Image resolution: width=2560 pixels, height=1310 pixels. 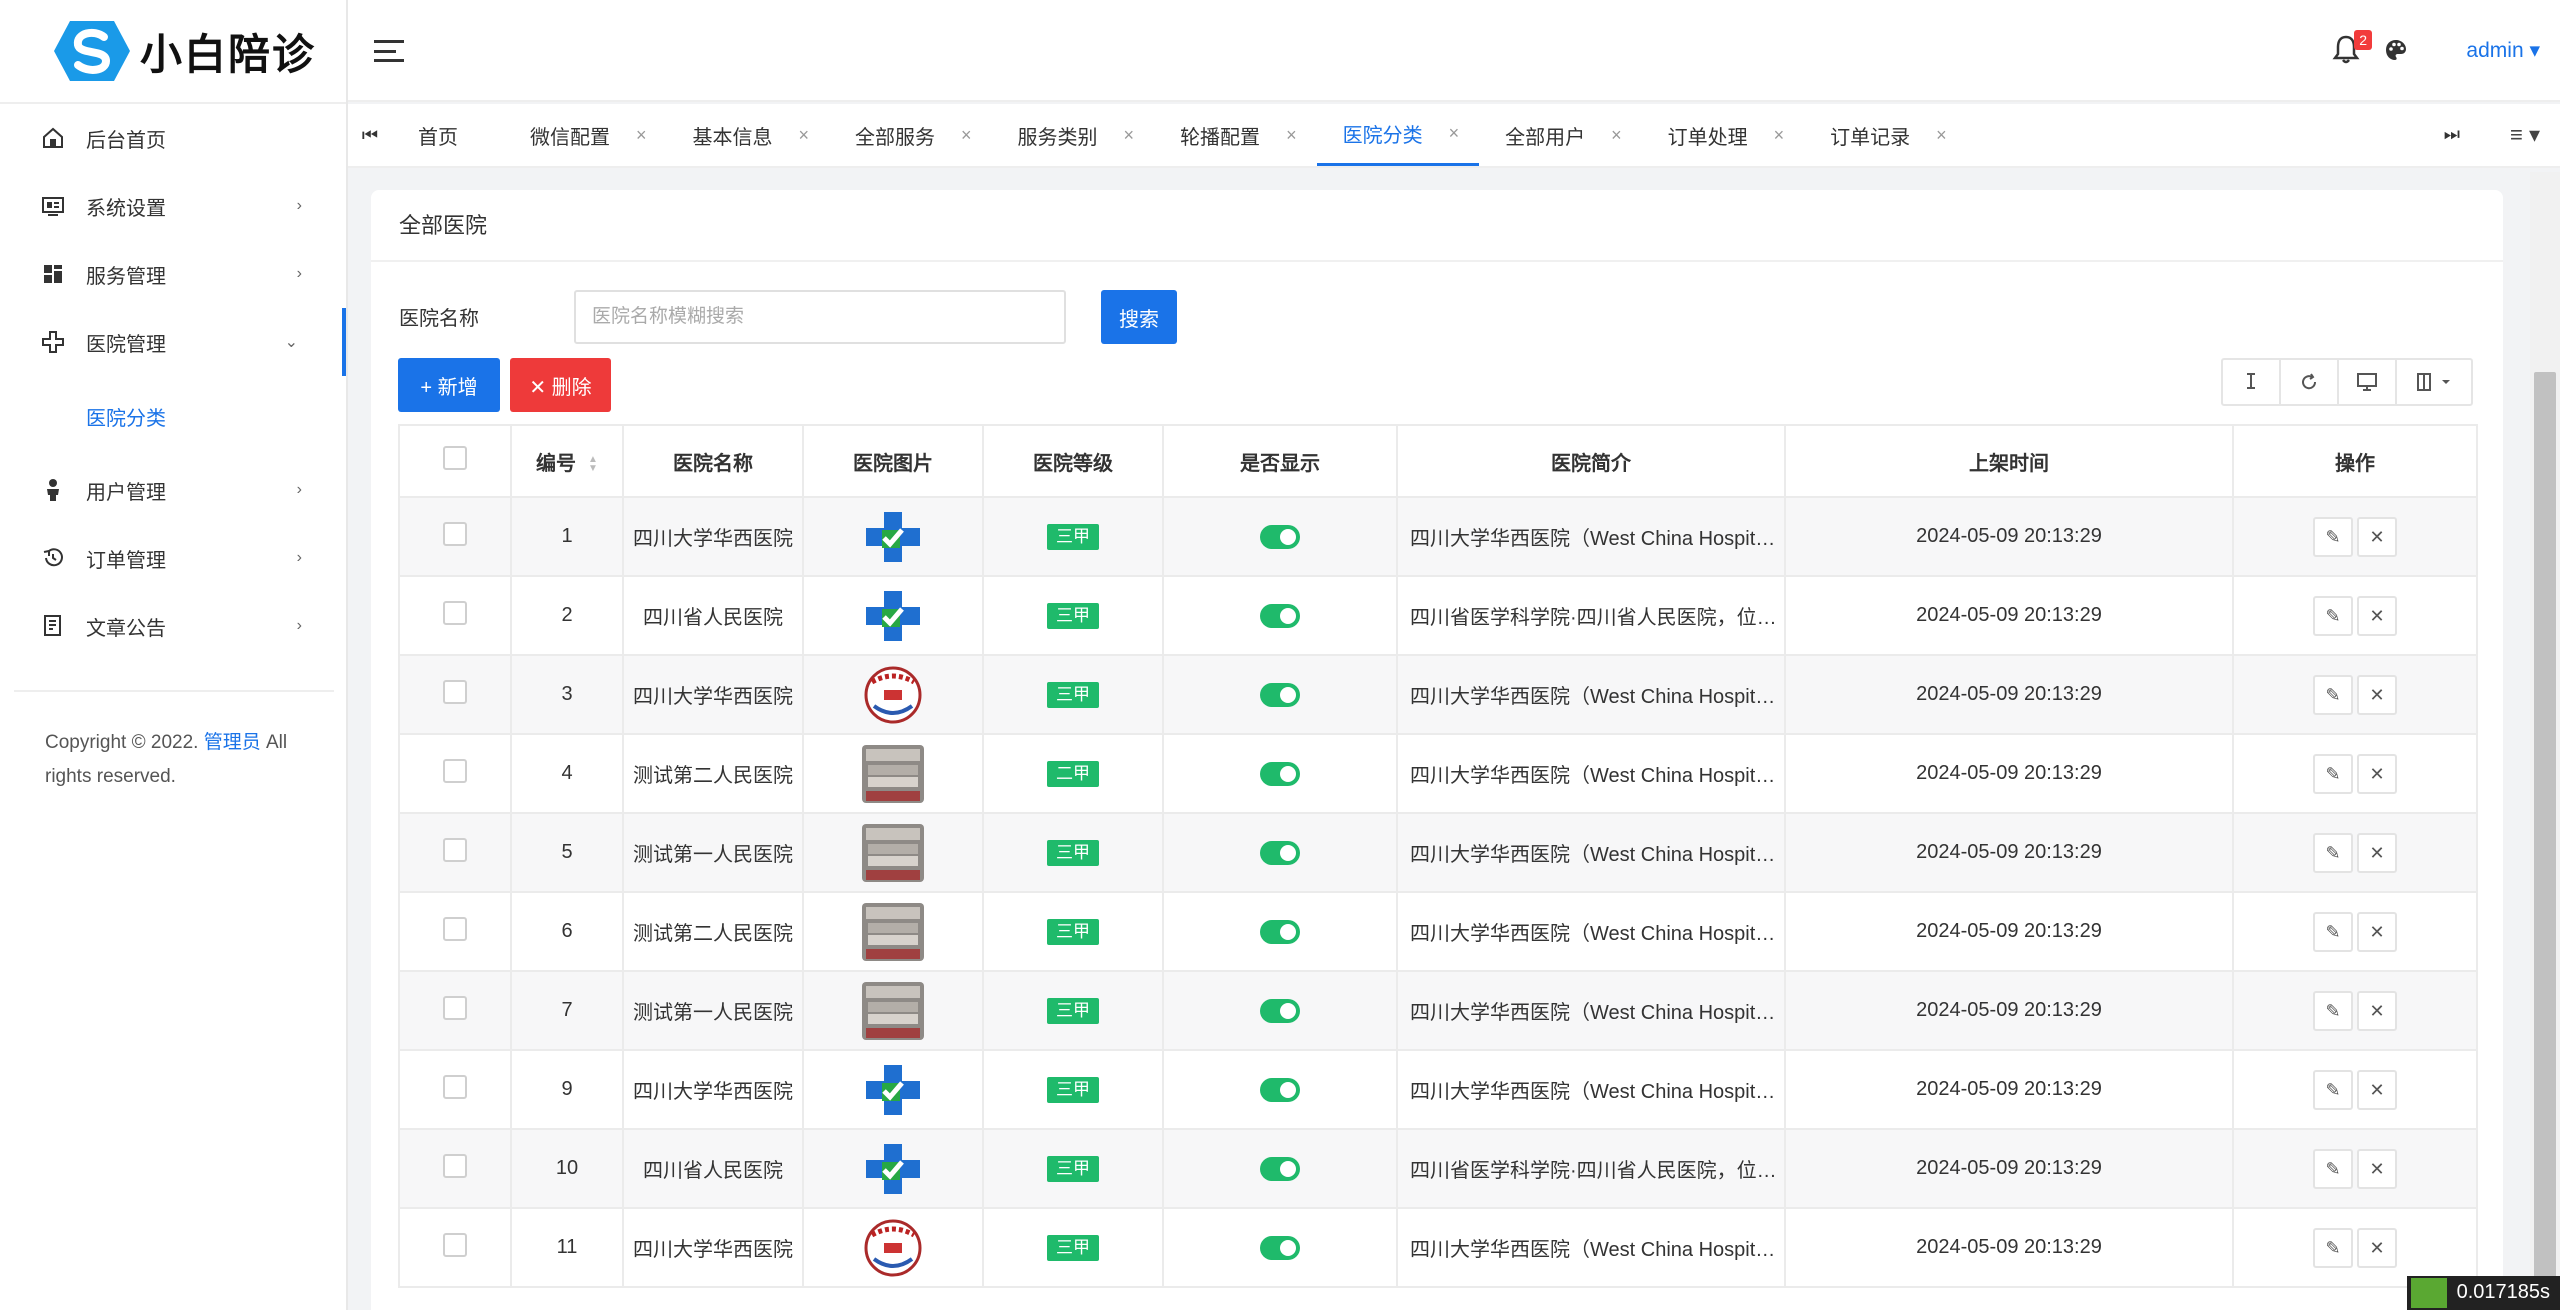 I want to click on tab: 轮播配置 ×, so click(x=1235, y=135).